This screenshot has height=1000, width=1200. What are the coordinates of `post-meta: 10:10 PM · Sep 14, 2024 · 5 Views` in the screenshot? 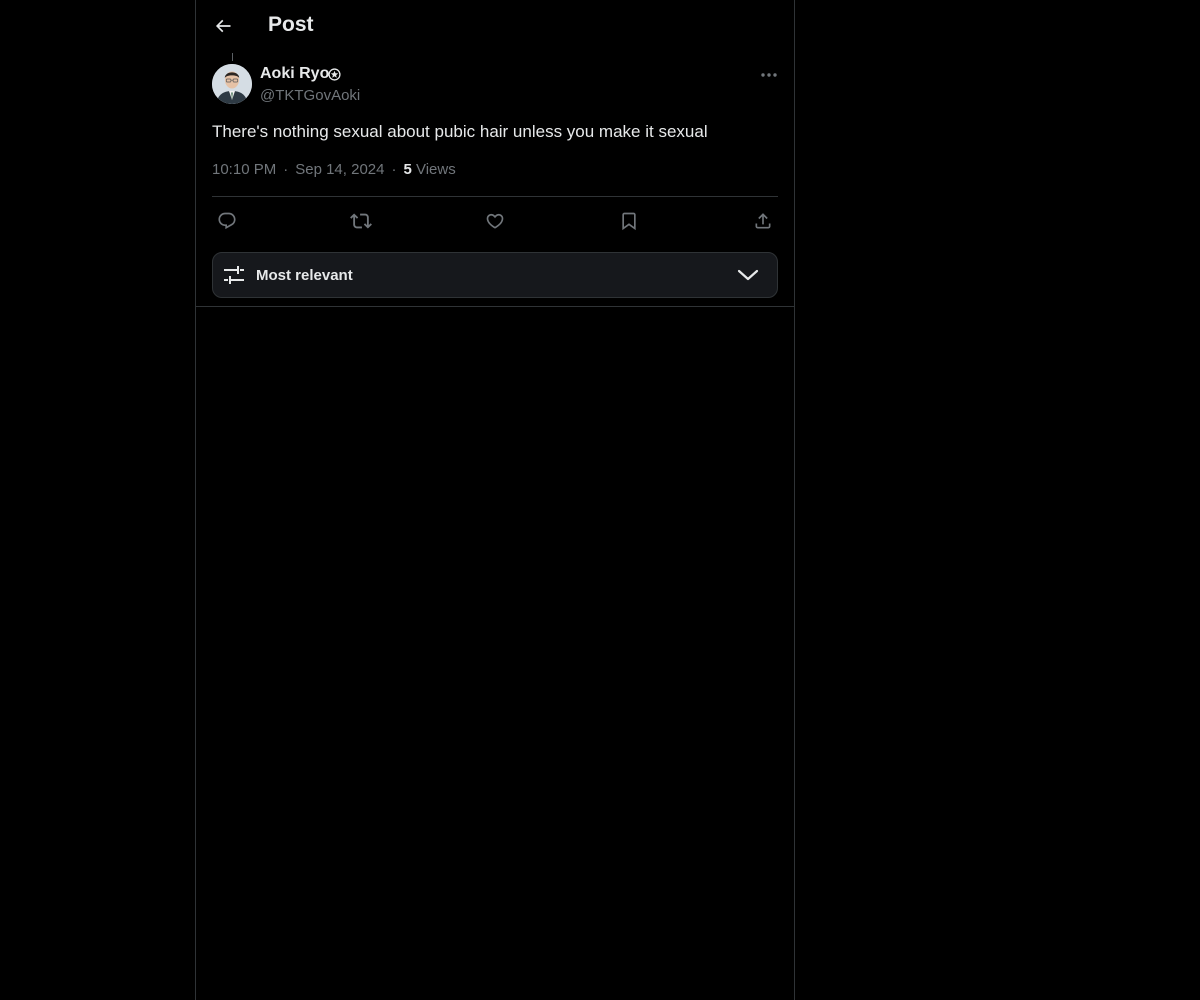 It's located at (334, 169).